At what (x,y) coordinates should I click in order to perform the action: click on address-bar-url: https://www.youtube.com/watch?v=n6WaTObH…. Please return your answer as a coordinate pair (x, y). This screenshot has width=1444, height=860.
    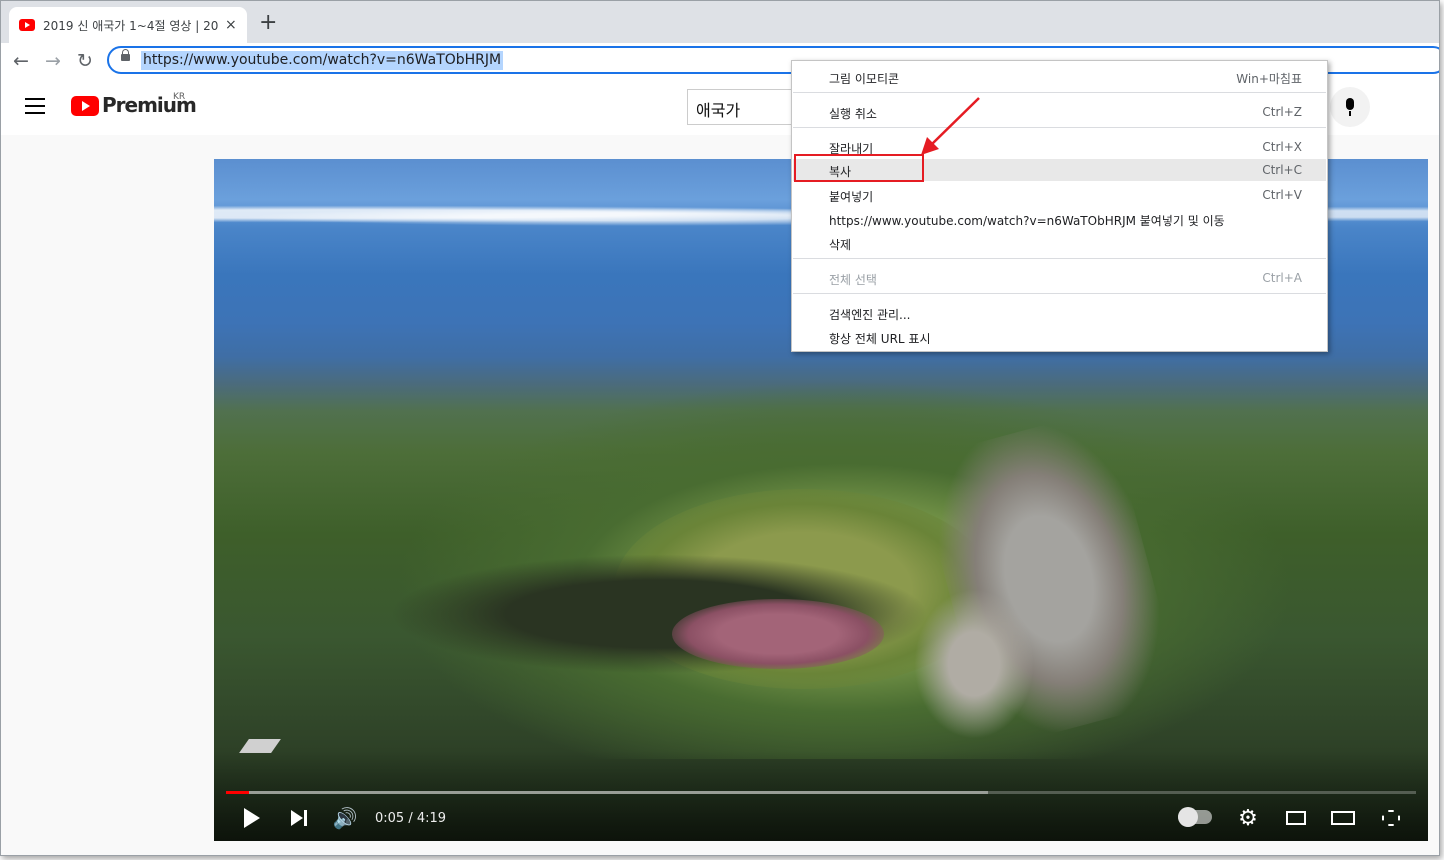
    Looking at the image, I should click on (322, 60).